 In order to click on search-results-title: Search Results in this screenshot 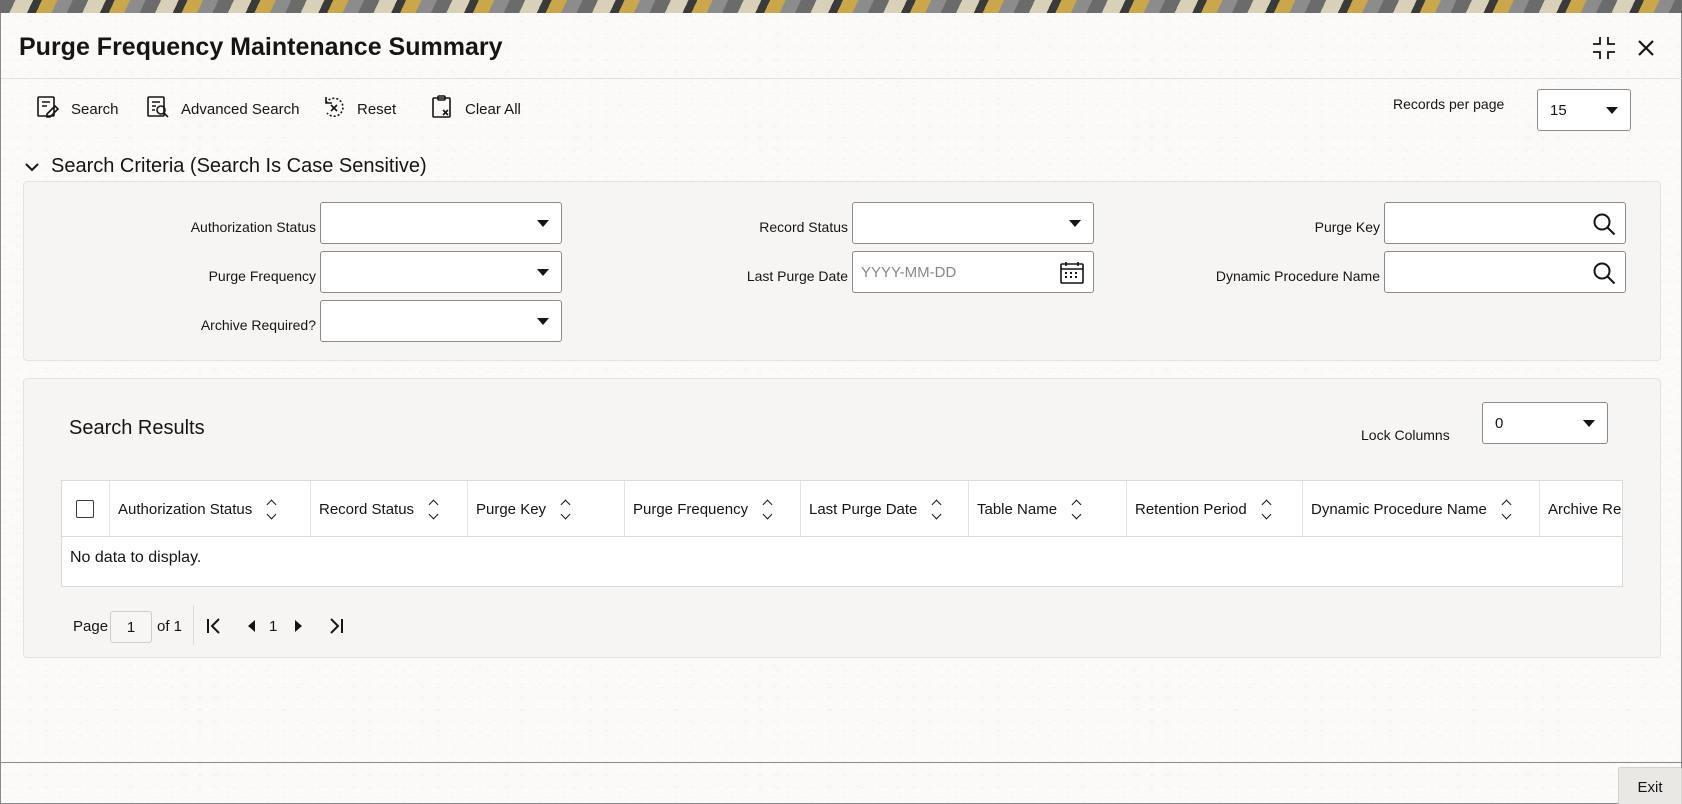, I will do `click(137, 428)`.